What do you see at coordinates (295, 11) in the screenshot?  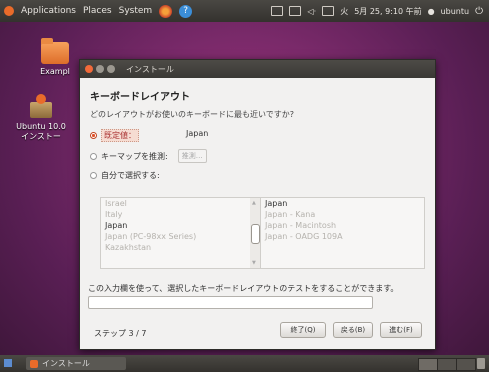 I see `keyboard-icon` at bounding box center [295, 11].